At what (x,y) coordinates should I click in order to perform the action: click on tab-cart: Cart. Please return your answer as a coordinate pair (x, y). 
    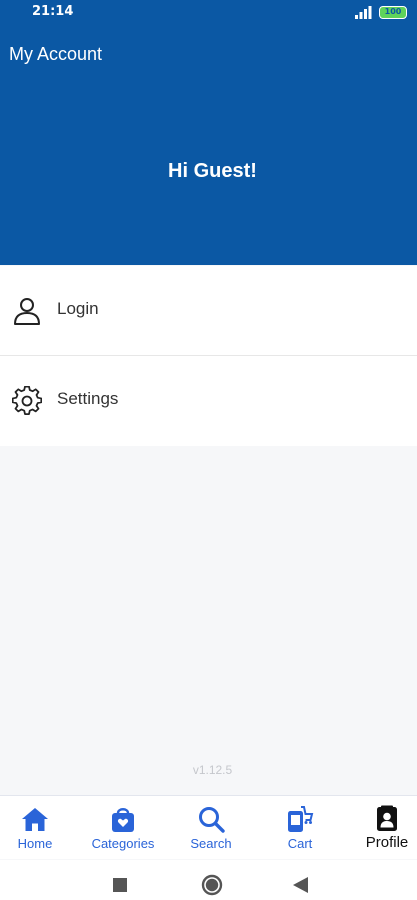
    Looking at the image, I should click on (300, 828).